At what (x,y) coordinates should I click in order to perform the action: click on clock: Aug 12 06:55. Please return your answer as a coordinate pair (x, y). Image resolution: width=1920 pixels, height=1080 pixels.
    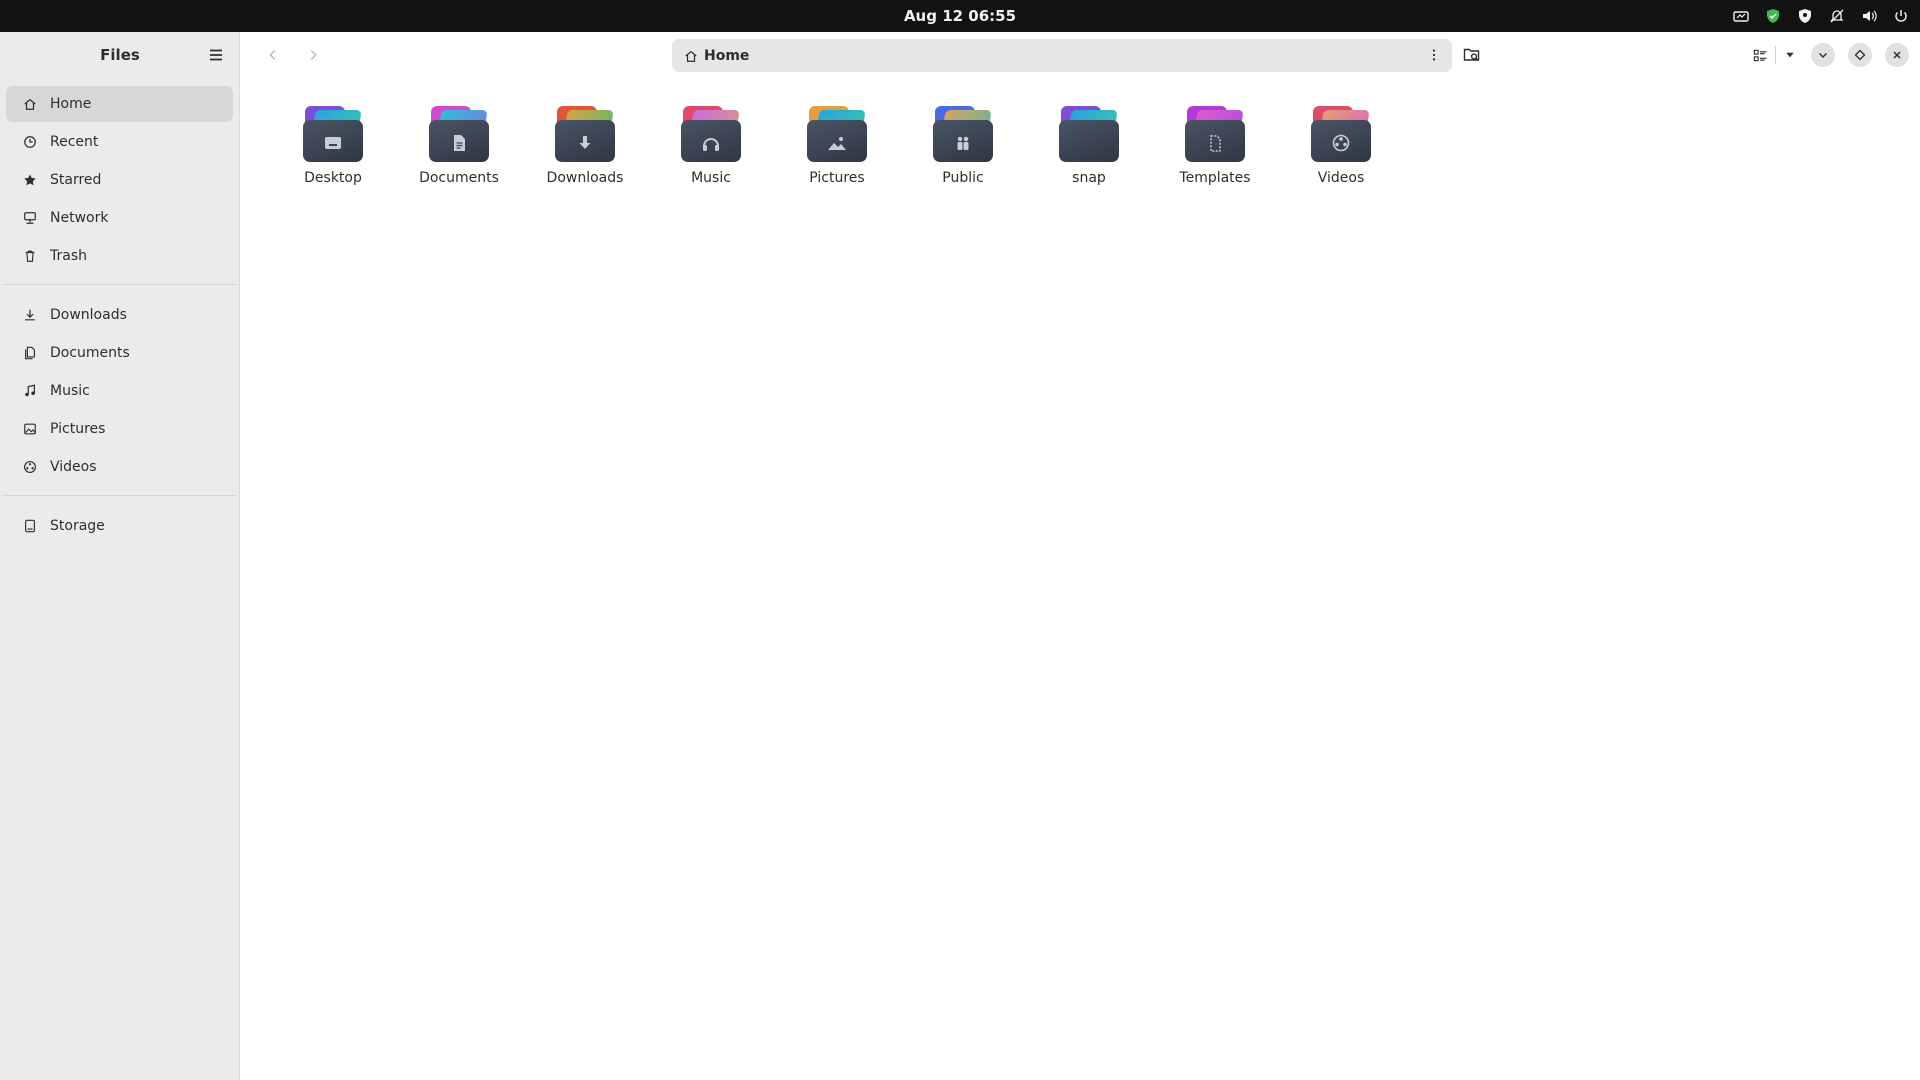
    Looking at the image, I should click on (960, 16).